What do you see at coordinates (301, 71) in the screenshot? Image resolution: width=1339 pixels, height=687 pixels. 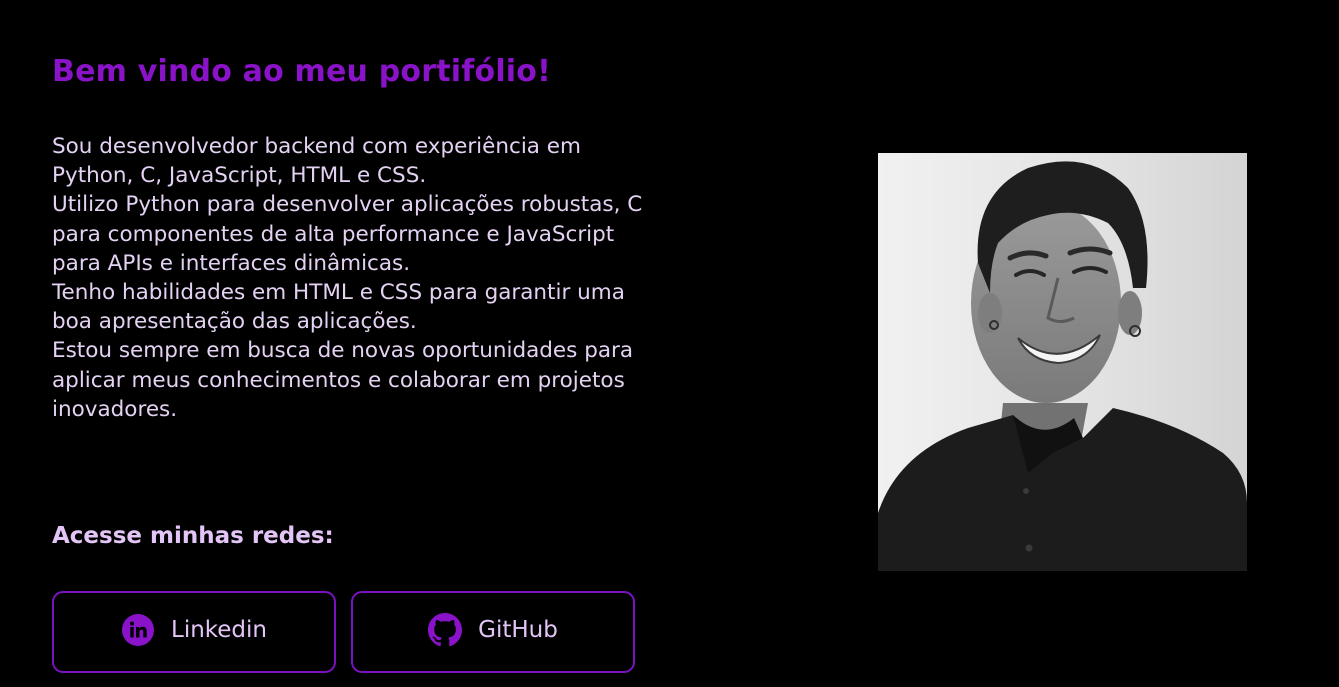 I see `page-title: Bem vindo ao meu portifólio!` at bounding box center [301, 71].